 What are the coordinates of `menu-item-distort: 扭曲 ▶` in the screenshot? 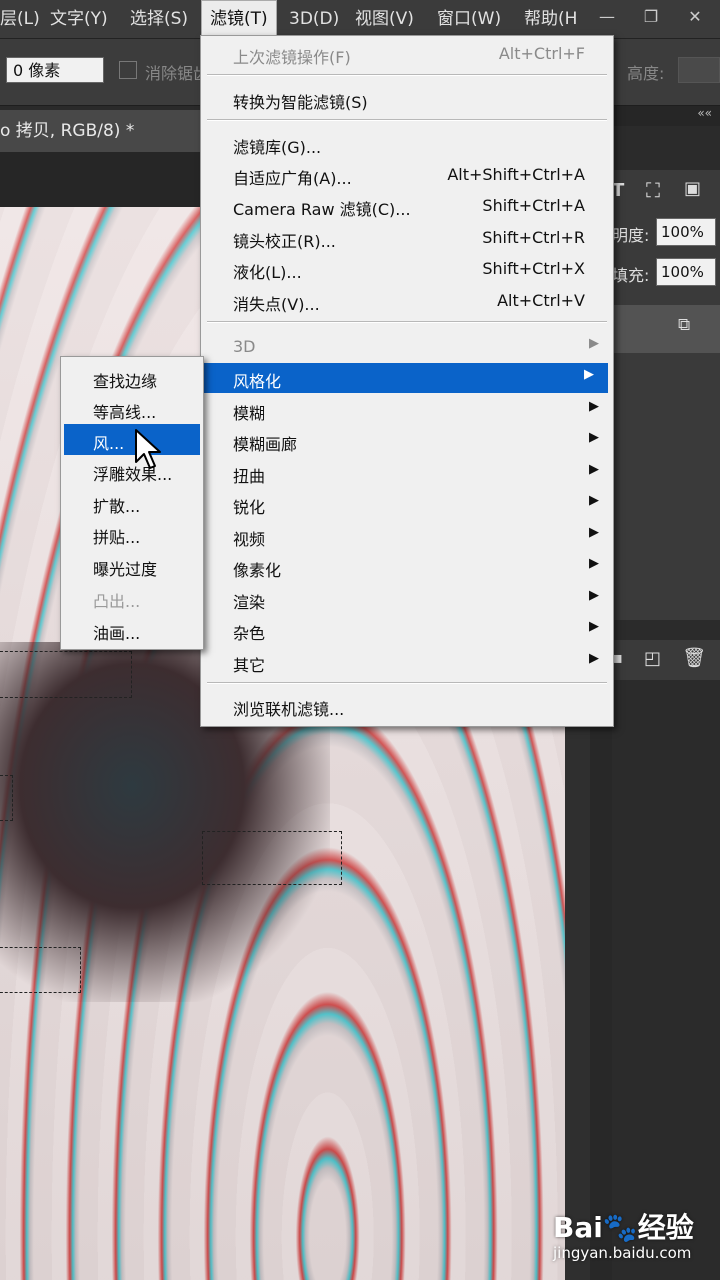 It's located at (407, 473).